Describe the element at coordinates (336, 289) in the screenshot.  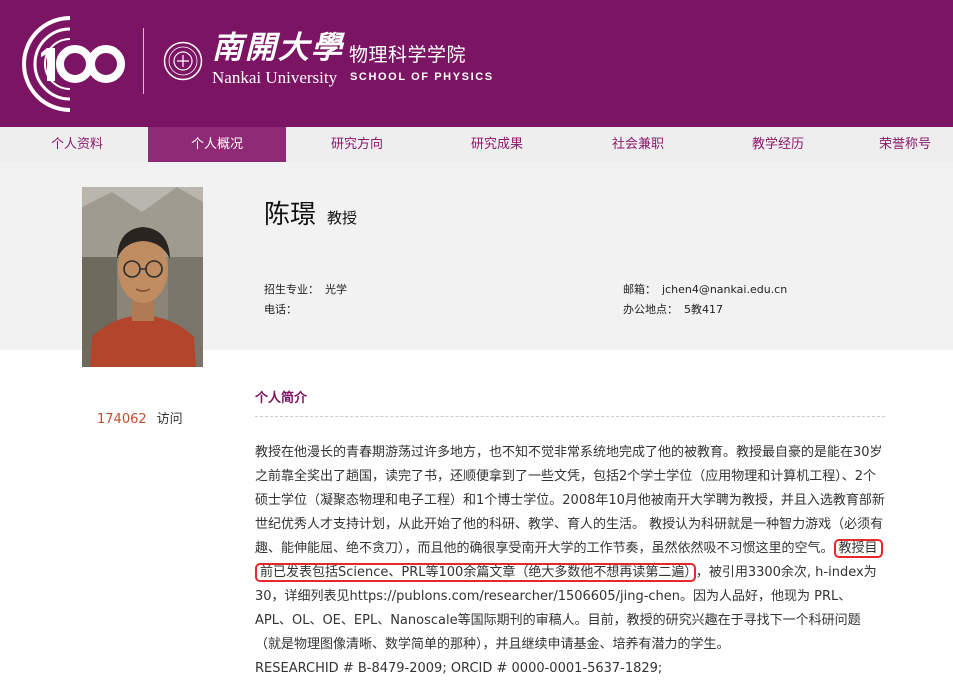
I see `major-value: 光学` at that location.